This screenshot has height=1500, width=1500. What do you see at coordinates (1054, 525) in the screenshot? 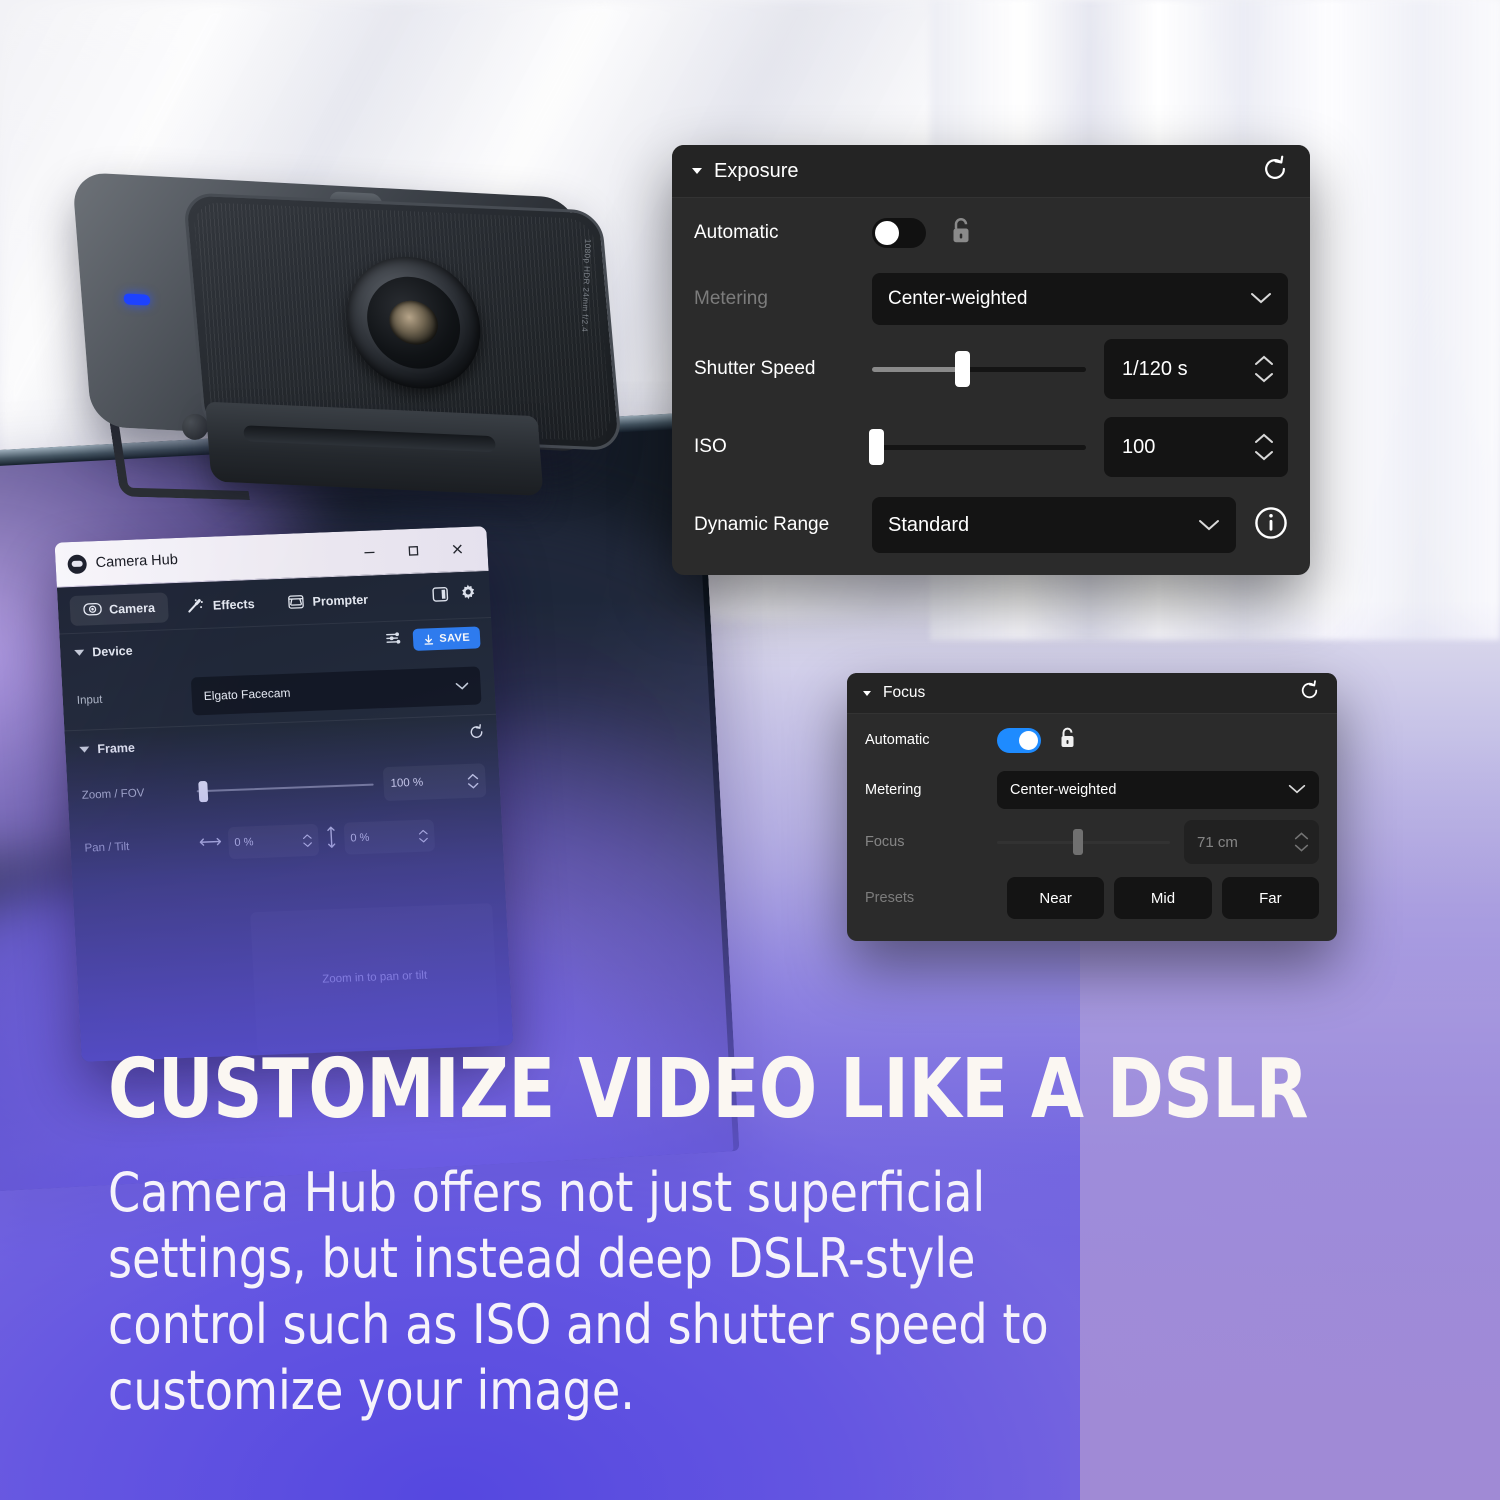
I see `dynamic-range-select: Standard` at bounding box center [1054, 525].